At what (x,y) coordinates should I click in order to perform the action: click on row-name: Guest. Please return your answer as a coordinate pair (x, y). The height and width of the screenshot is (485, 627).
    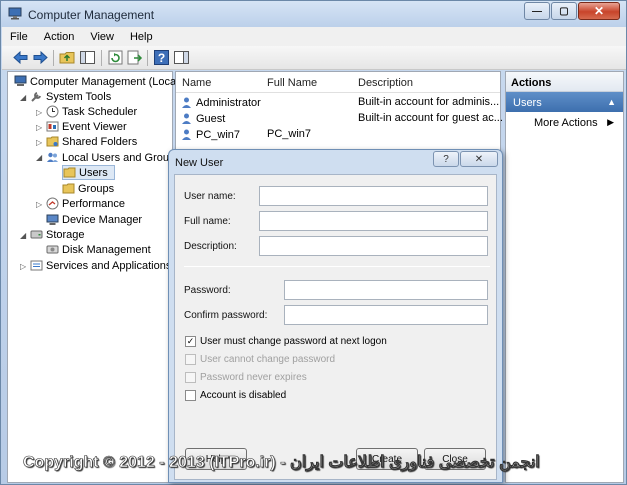
    Looking at the image, I should click on (211, 118).